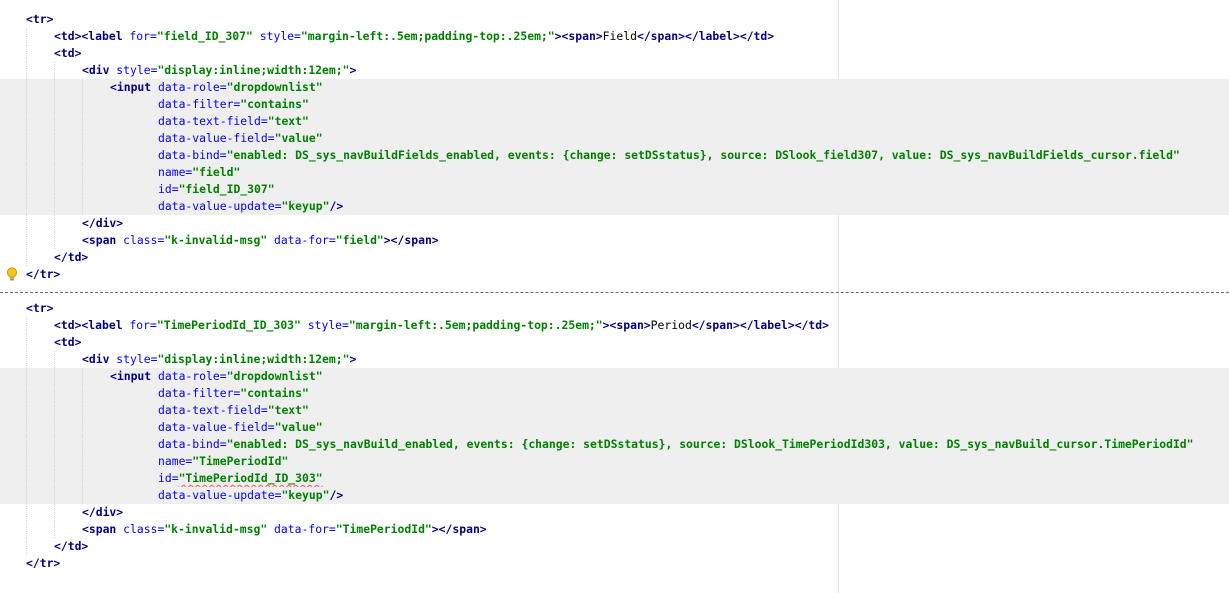  What do you see at coordinates (305, 206) in the screenshot?
I see `token-val: "keyup"` at bounding box center [305, 206].